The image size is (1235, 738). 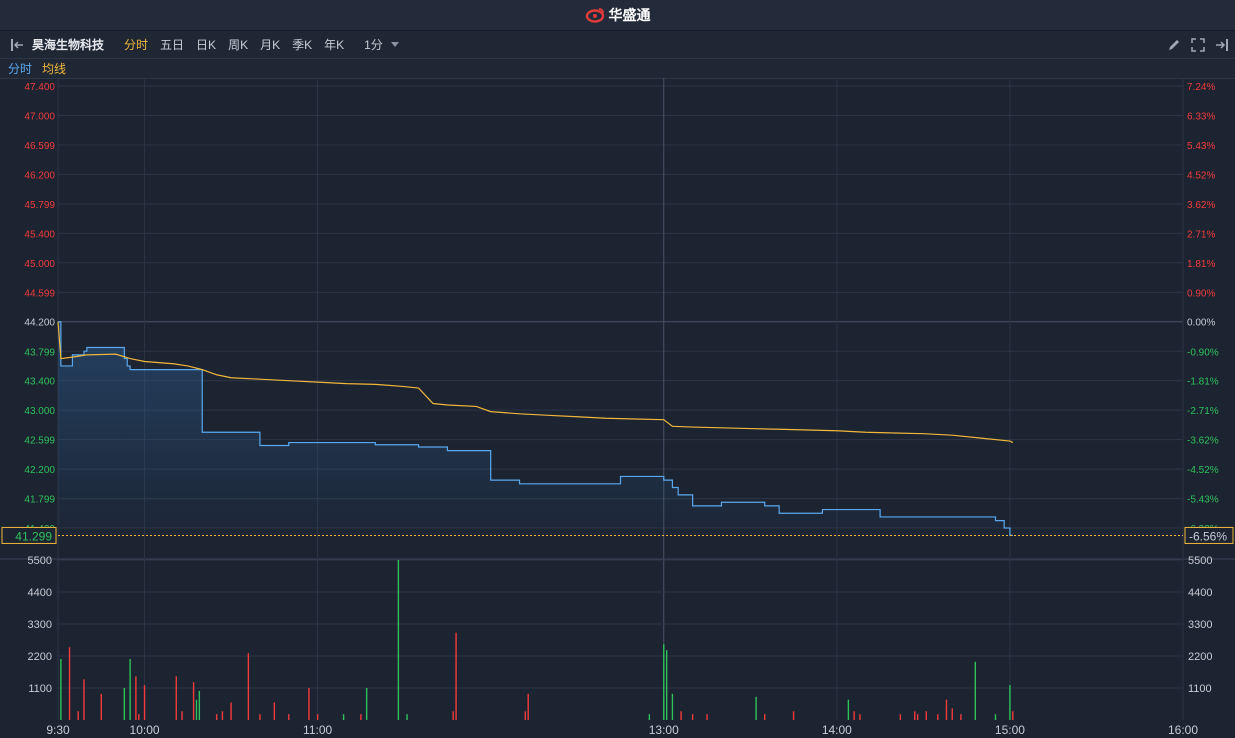 I want to click on pct-tick-label: -0.90%, so click(x=1203, y=352).